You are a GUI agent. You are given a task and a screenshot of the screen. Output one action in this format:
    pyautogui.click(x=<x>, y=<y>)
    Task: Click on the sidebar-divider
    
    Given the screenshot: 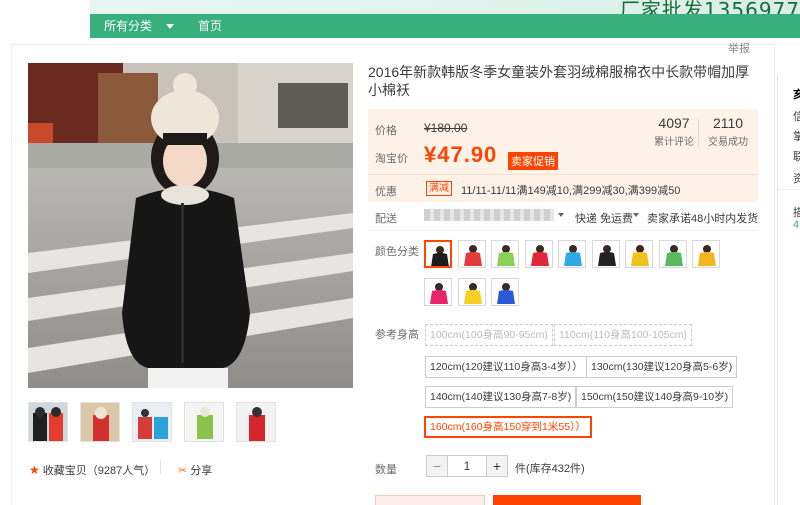 What is the action you would take?
    pyautogui.click(x=789, y=189)
    